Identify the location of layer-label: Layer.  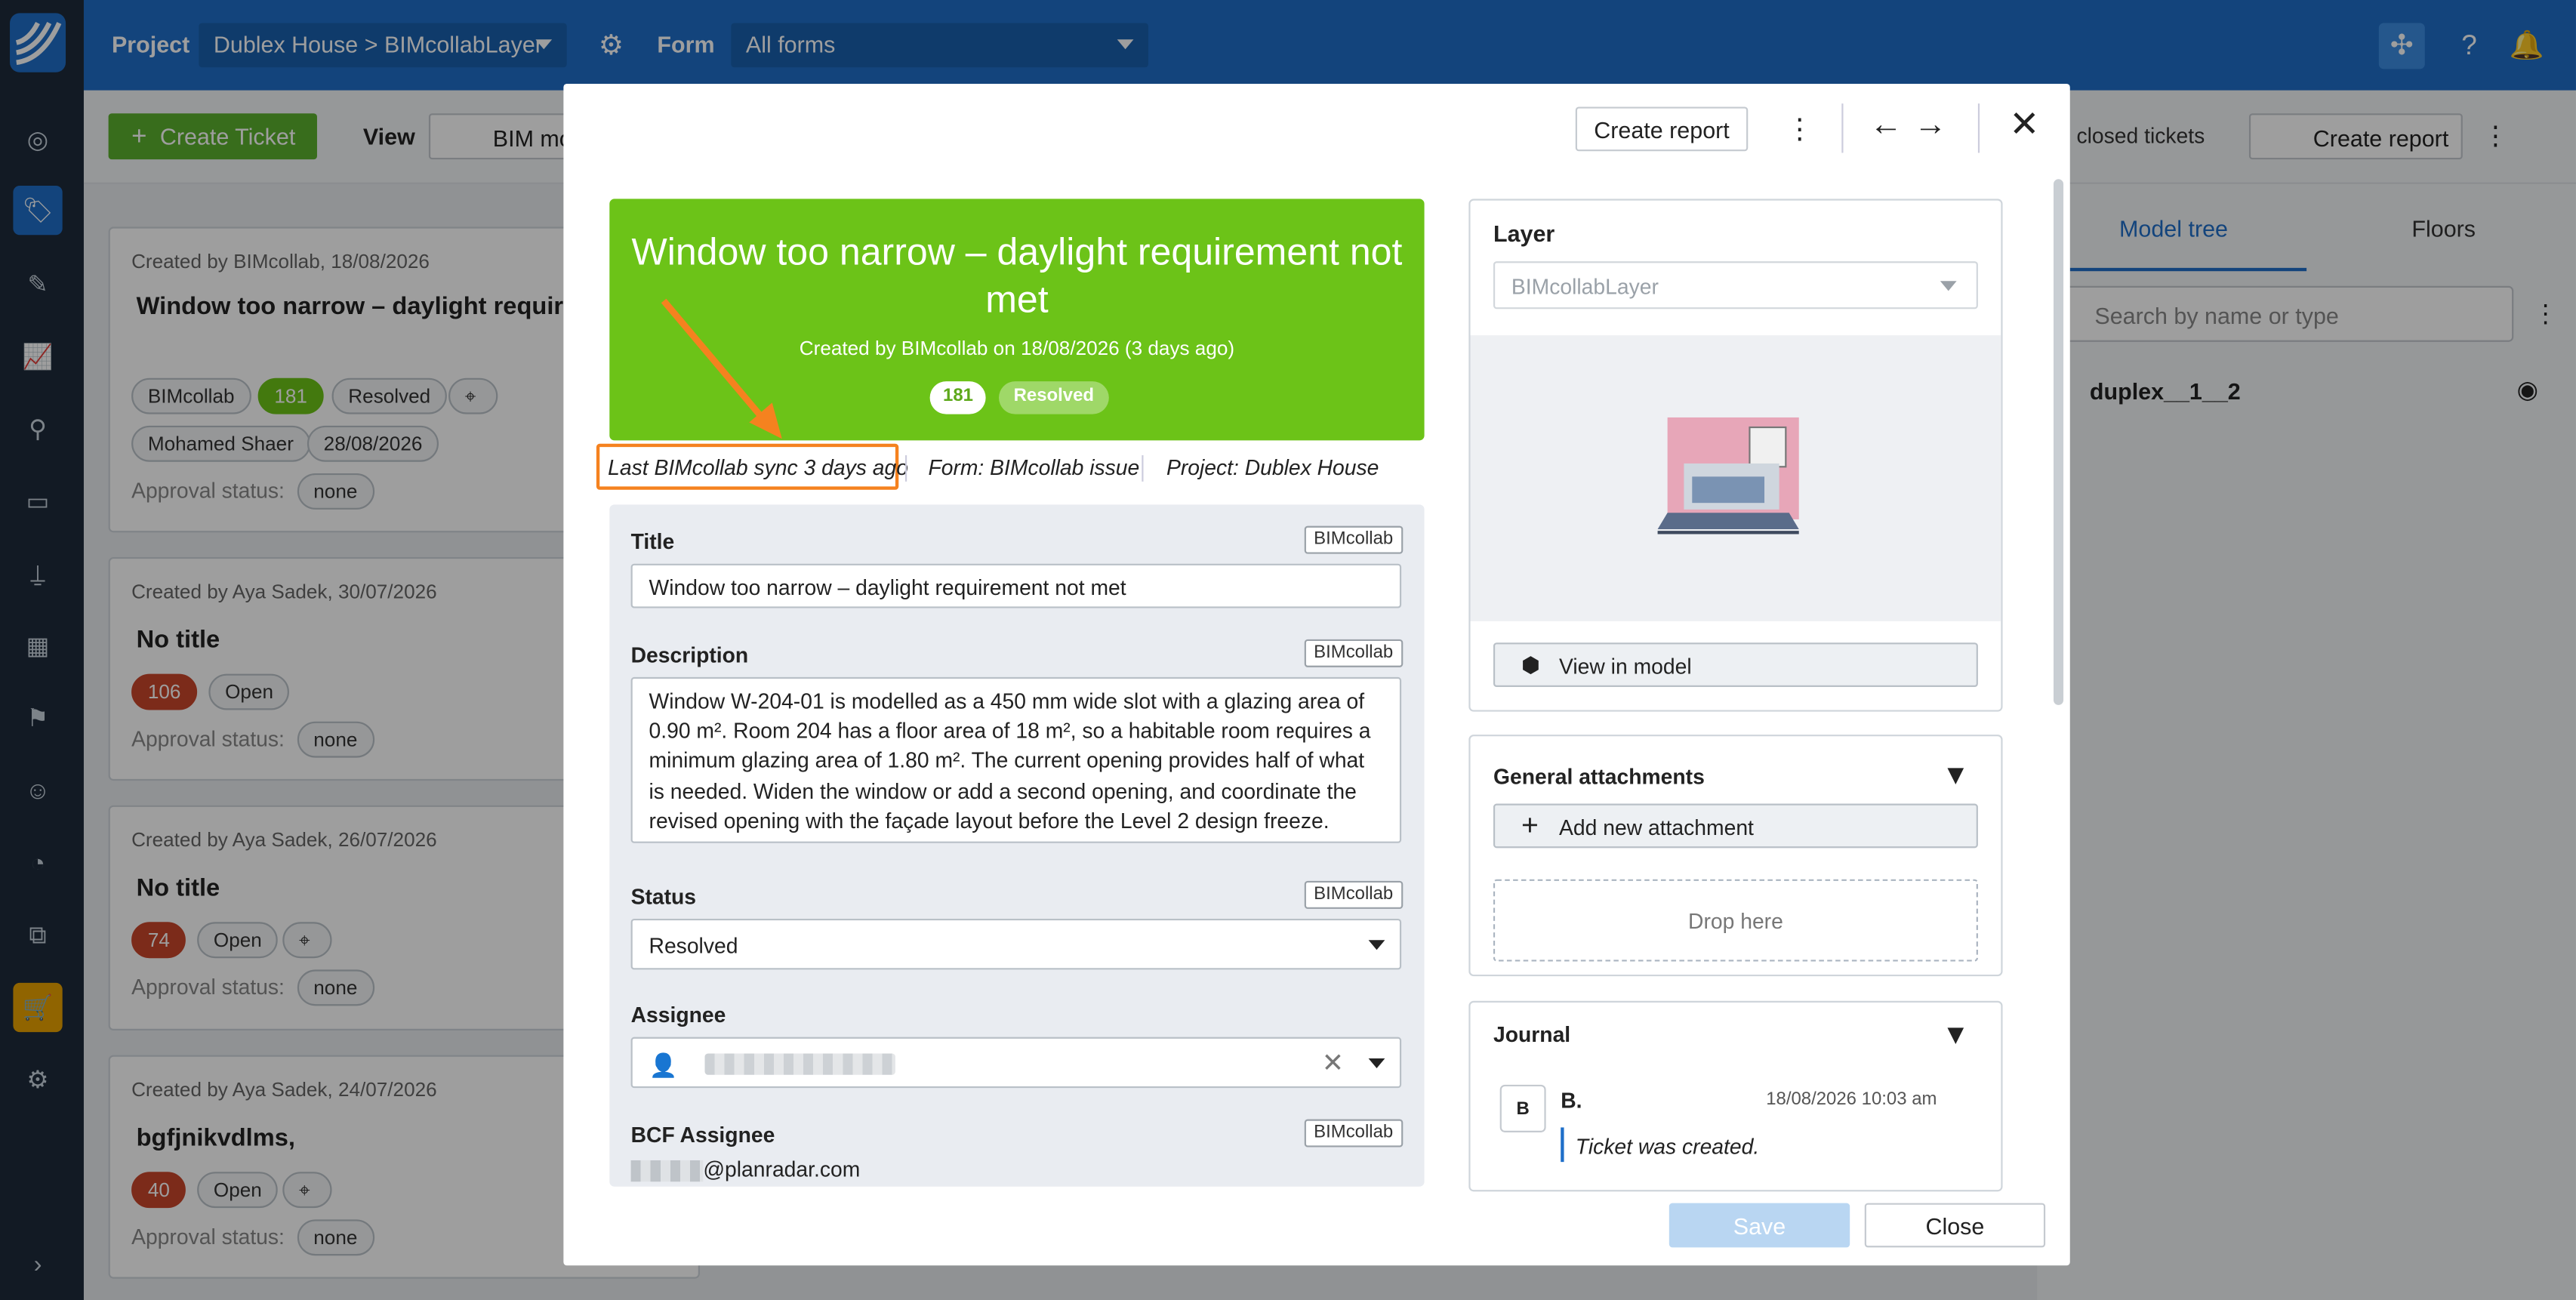
(1524, 233).